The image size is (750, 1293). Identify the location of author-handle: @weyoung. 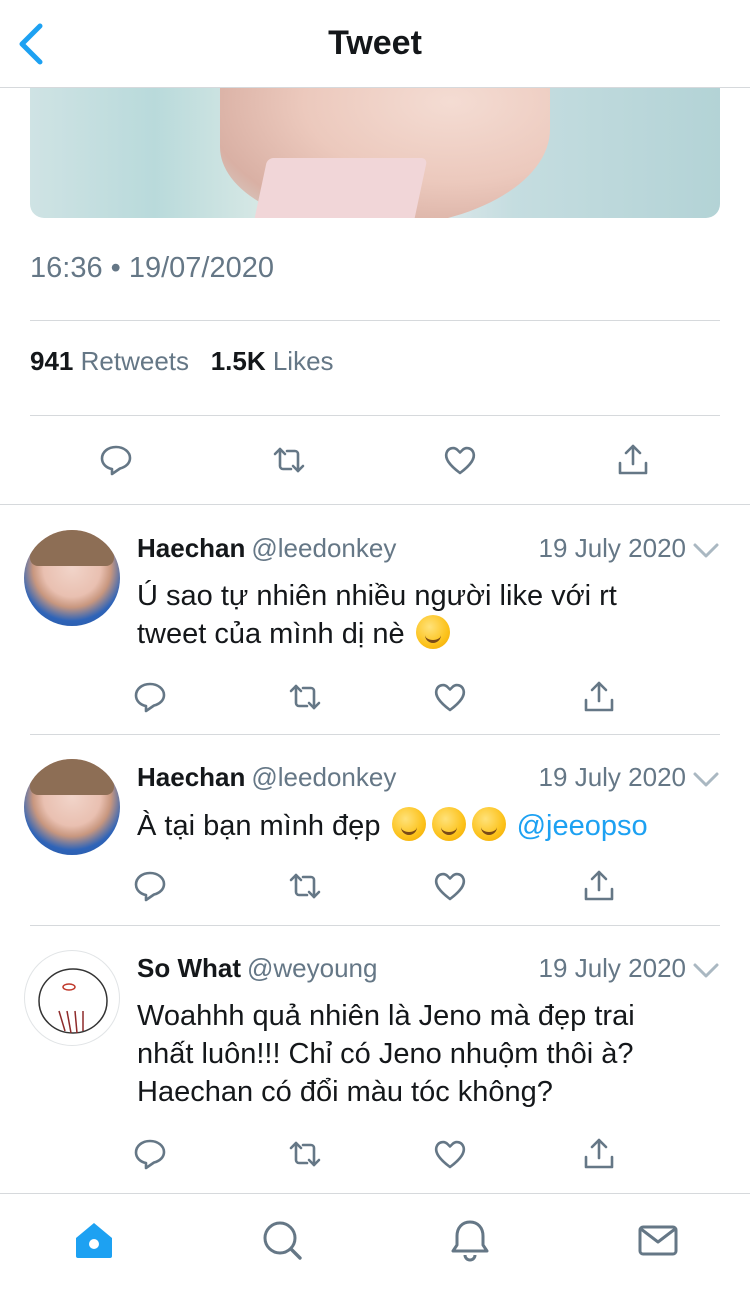
(312, 968).